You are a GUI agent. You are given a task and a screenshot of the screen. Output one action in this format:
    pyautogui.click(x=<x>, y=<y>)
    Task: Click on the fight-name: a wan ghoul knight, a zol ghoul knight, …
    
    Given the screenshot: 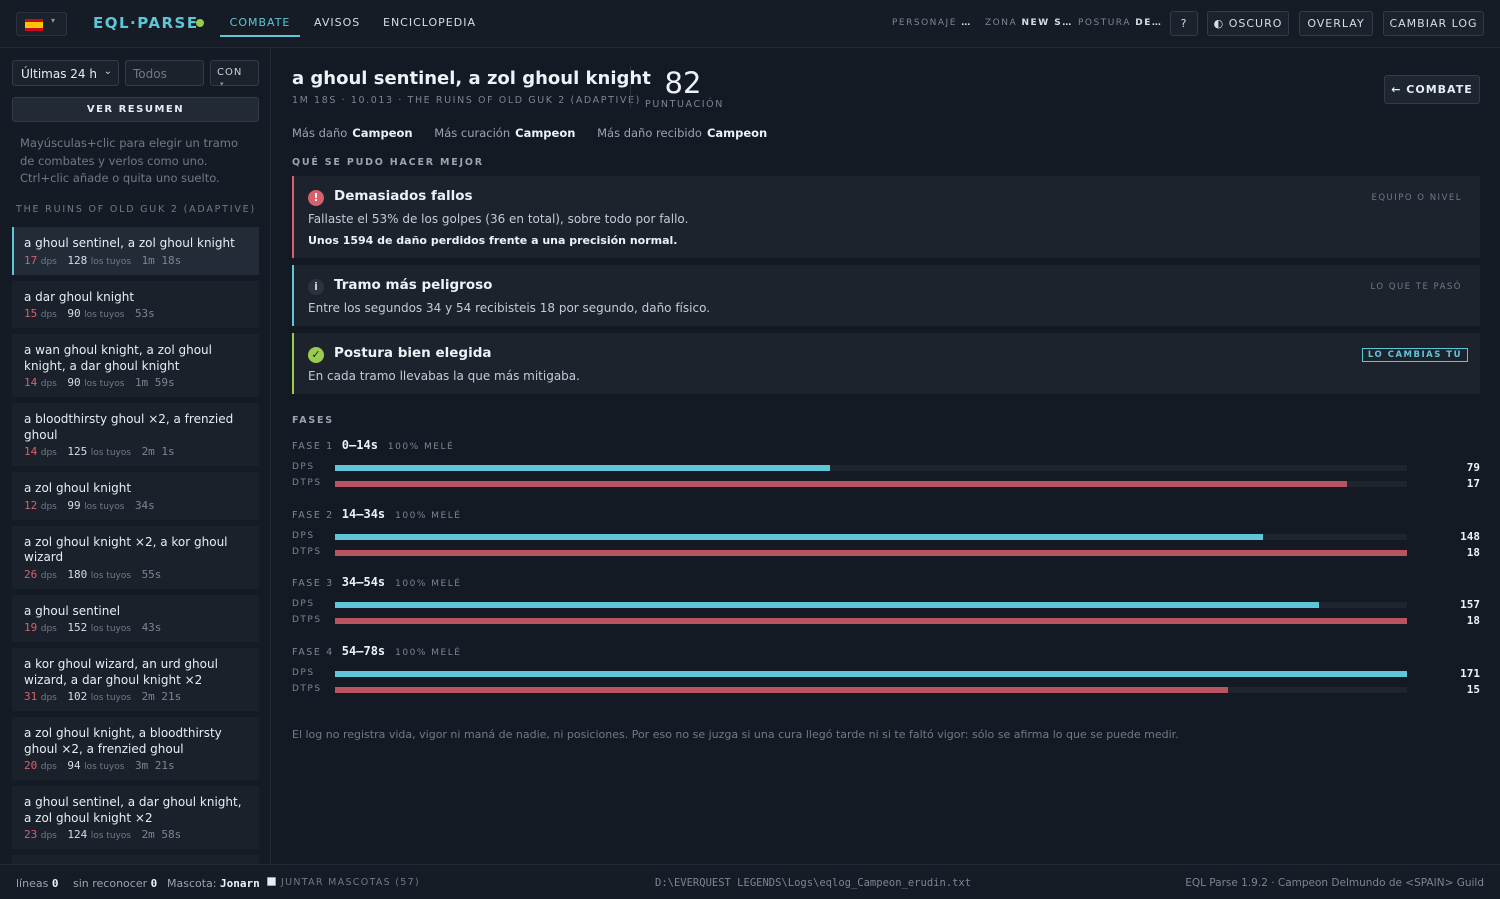 What is the action you would take?
    pyautogui.click(x=118, y=358)
    